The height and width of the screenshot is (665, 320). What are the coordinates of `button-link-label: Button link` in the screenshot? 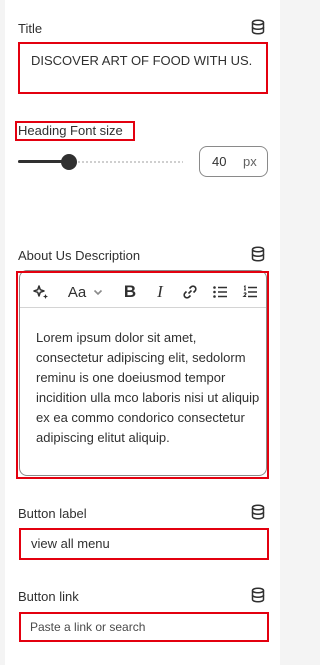 It's located at (48, 596).